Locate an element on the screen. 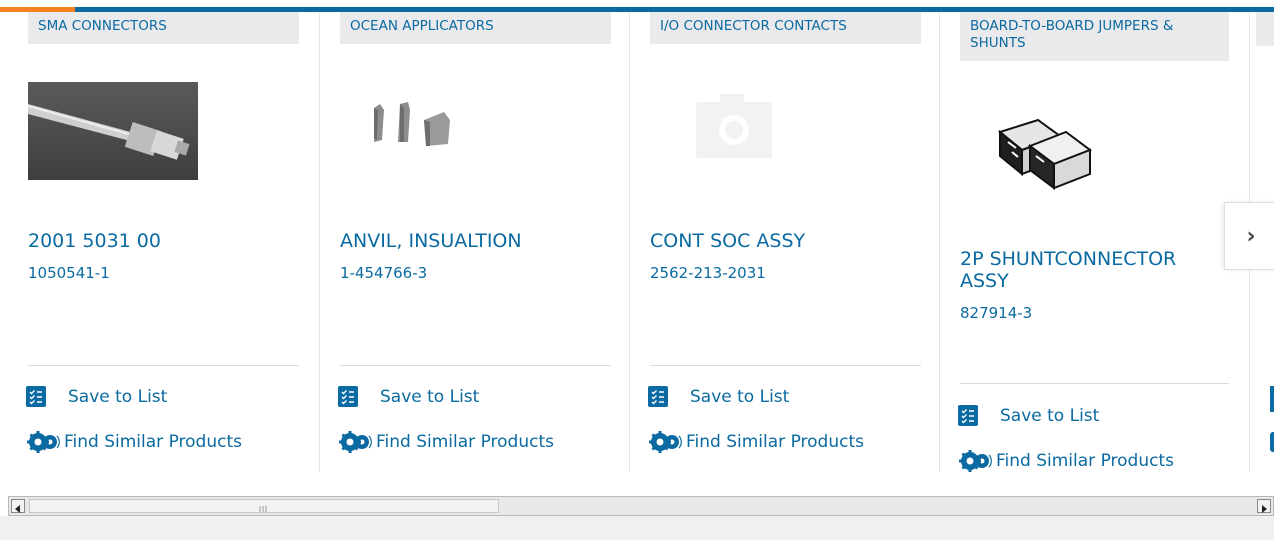 The width and height of the screenshot is (1274, 540). product-title: 2P SHUNTCONNECTOR ASSY is located at coordinates (1085, 270).